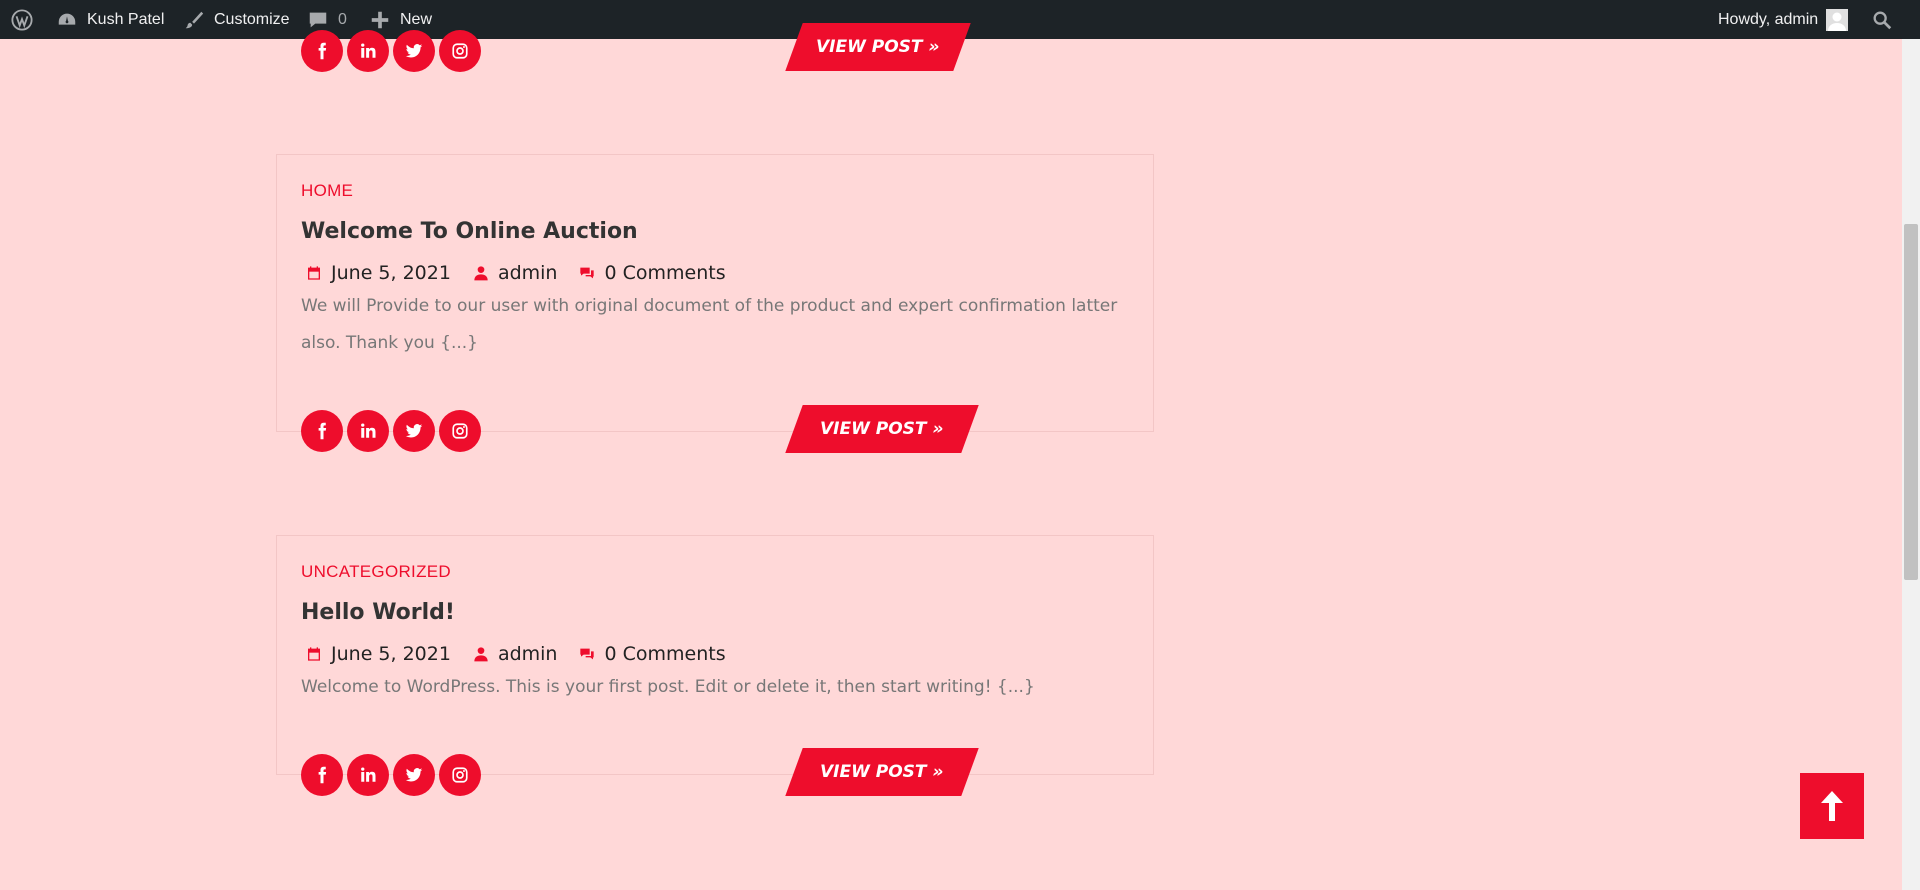 The height and width of the screenshot is (890, 1920). What do you see at coordinates (327, 191) in the screenshot?
I see `post-category: HOME` at bounding box center [327, 191].